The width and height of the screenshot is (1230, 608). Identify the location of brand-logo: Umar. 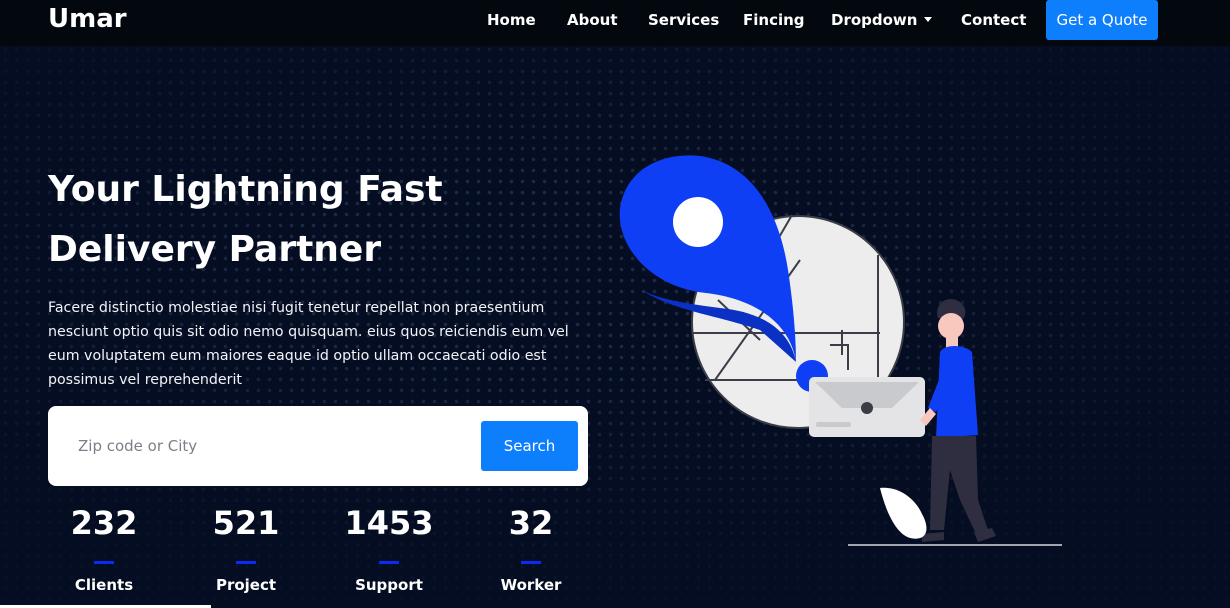
(87, 19).